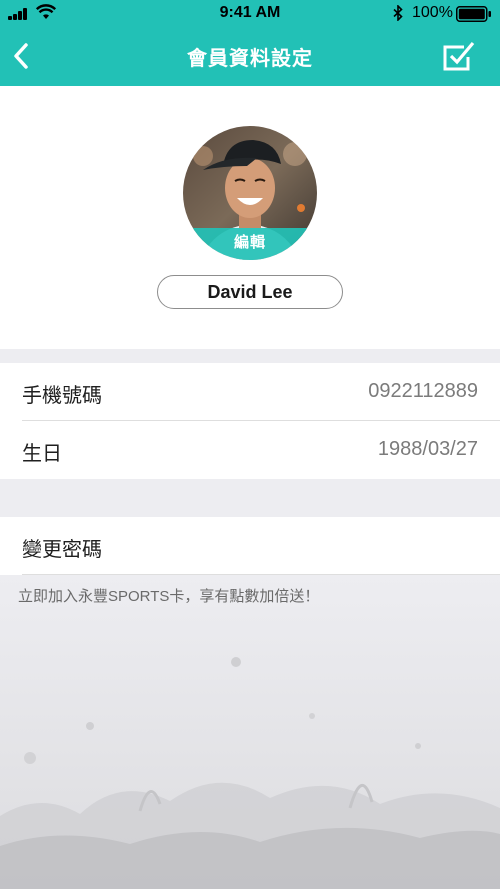  Describe the element at coordinates (250, 244) in the screenshot. I see `avatar-edit-label: 編輯` at that location.